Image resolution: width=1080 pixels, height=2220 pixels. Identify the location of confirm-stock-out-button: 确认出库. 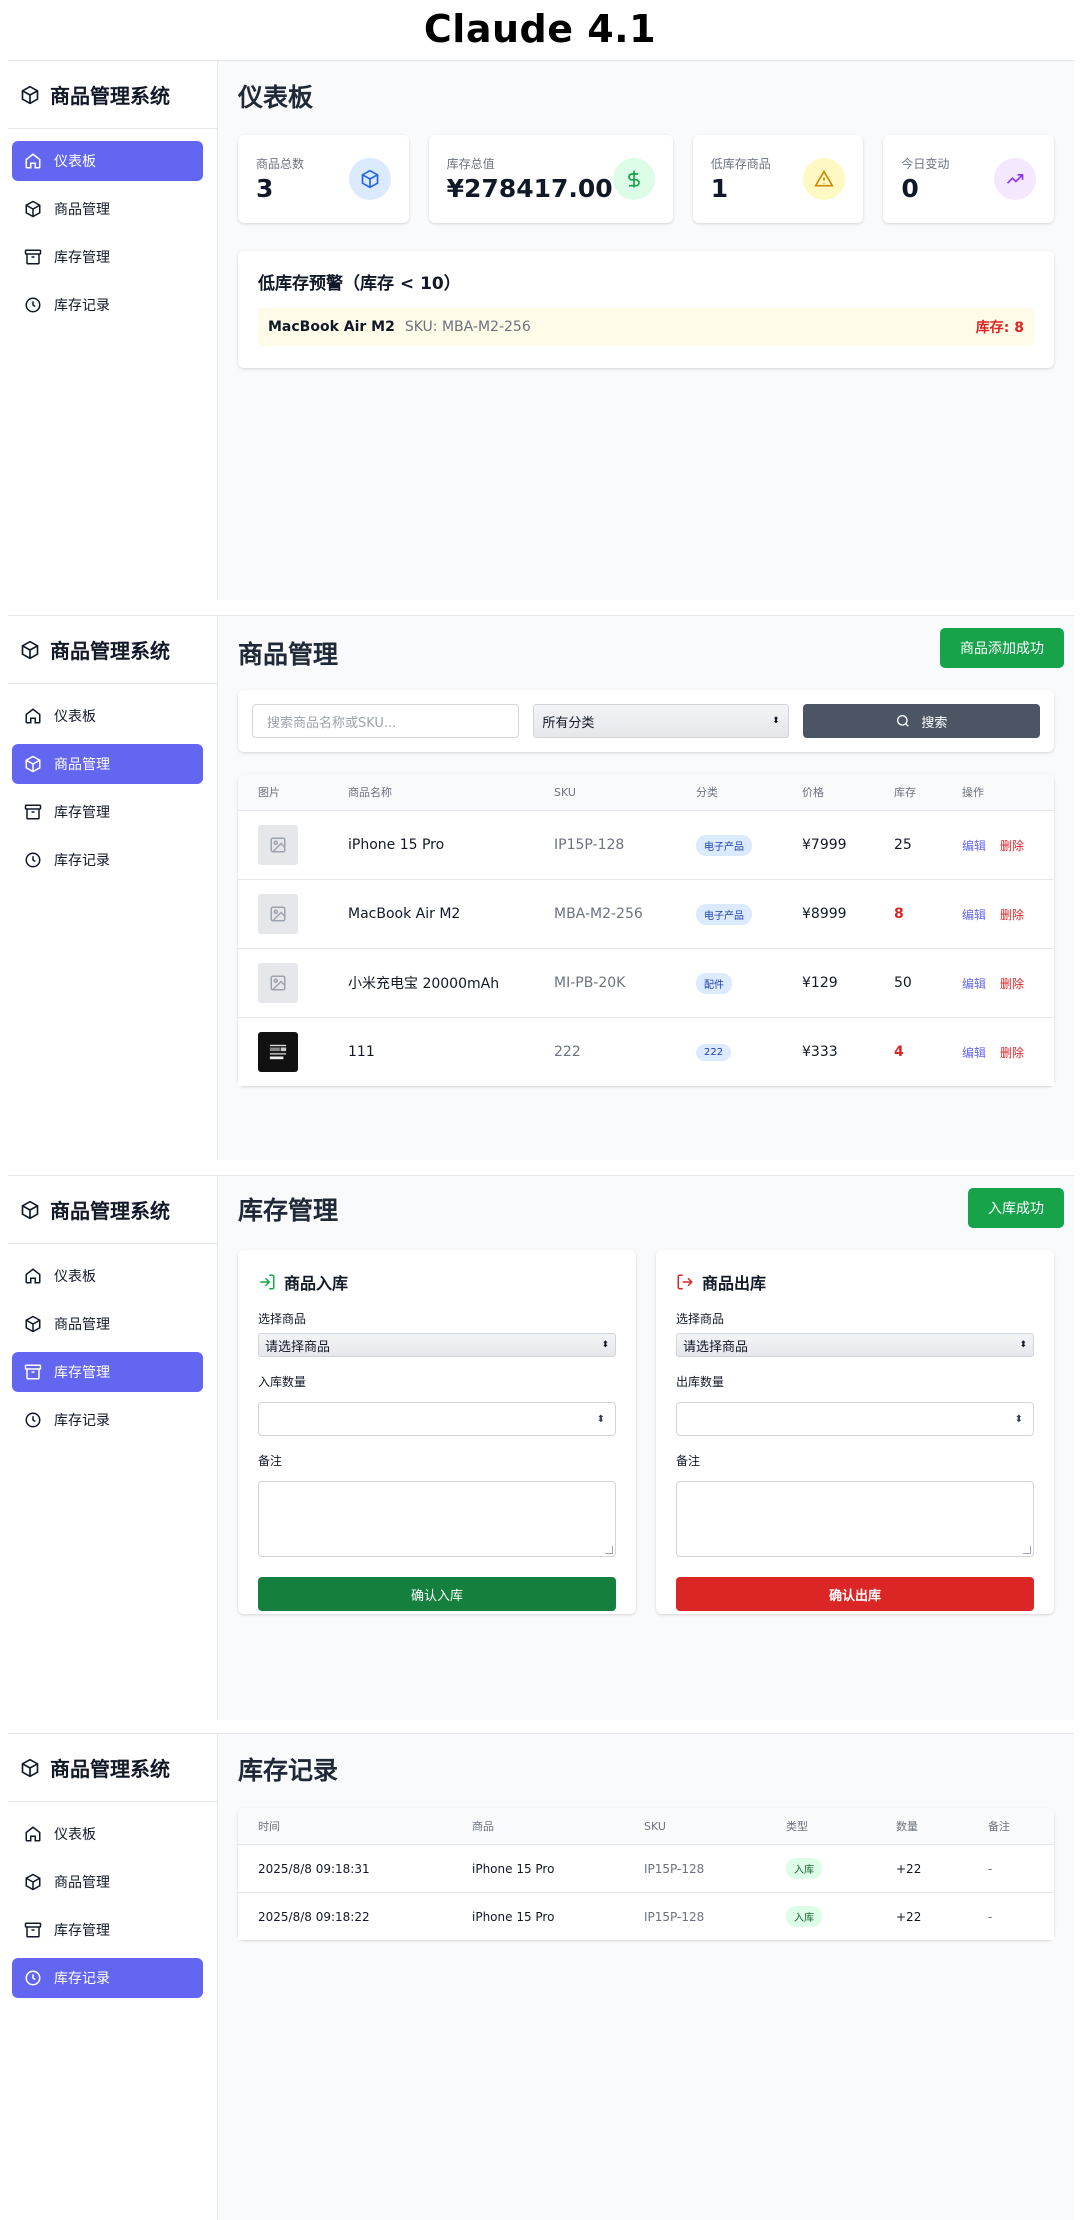
(855, 1594).